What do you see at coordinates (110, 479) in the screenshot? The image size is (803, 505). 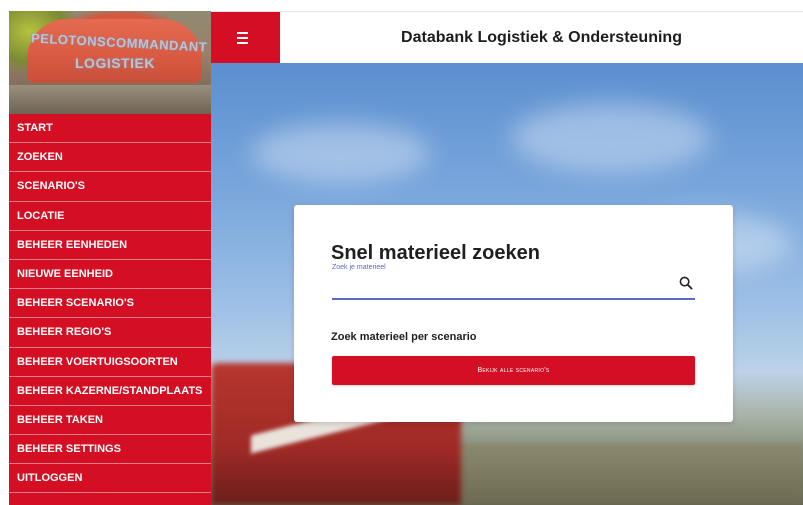 I see `sidebar-item-uitloggen: UITLOGGEN` at bounding box center [110, 479].